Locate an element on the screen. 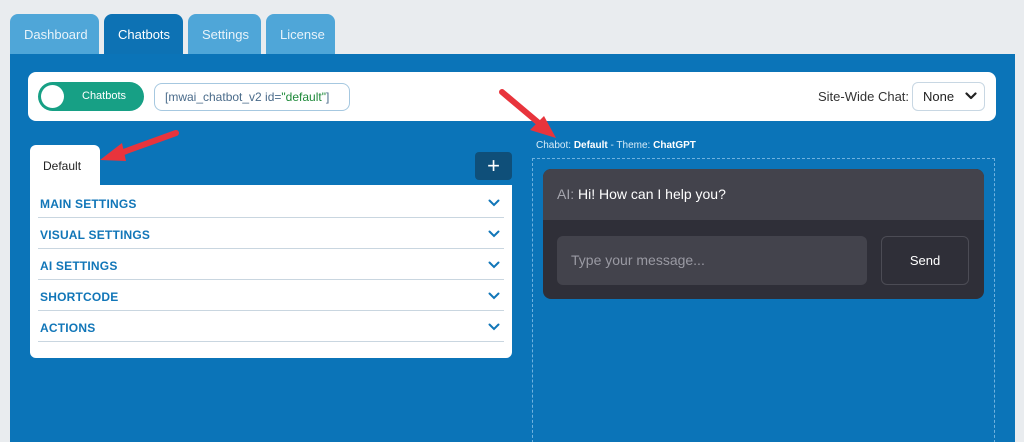 This screenshot has height=442, width=1024. add-chatbot-button: + is located at coordinates (493, 166).